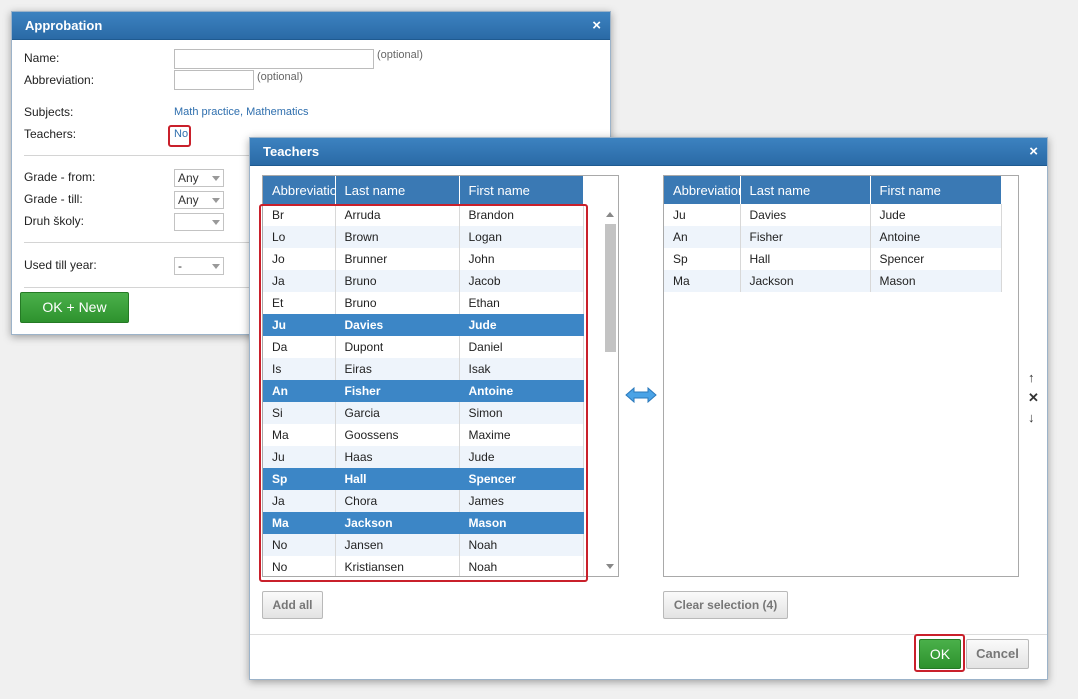 Image resolution: width=1078 pixels, height=699 pixels. Describe the element at coordinates (1033, 398) in the screenshot. I see `remove-icon: ✕` at that location.